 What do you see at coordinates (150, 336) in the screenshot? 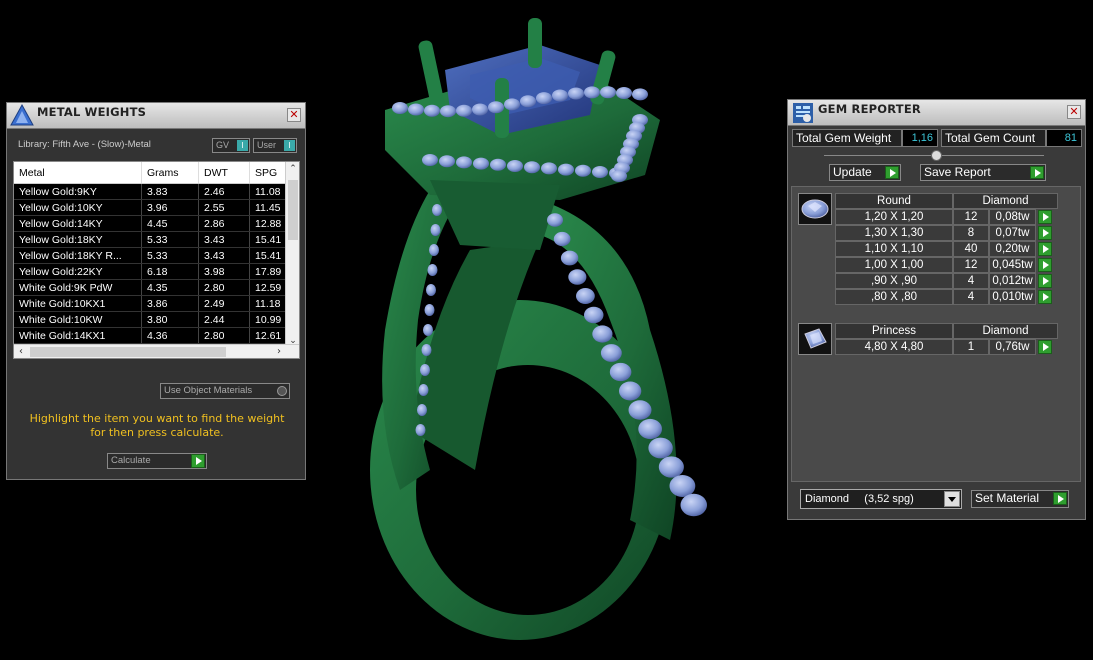
I see `table-row: White Gold:14KX1 4.36 2.80 12.61` at bounding box center [150, 336].